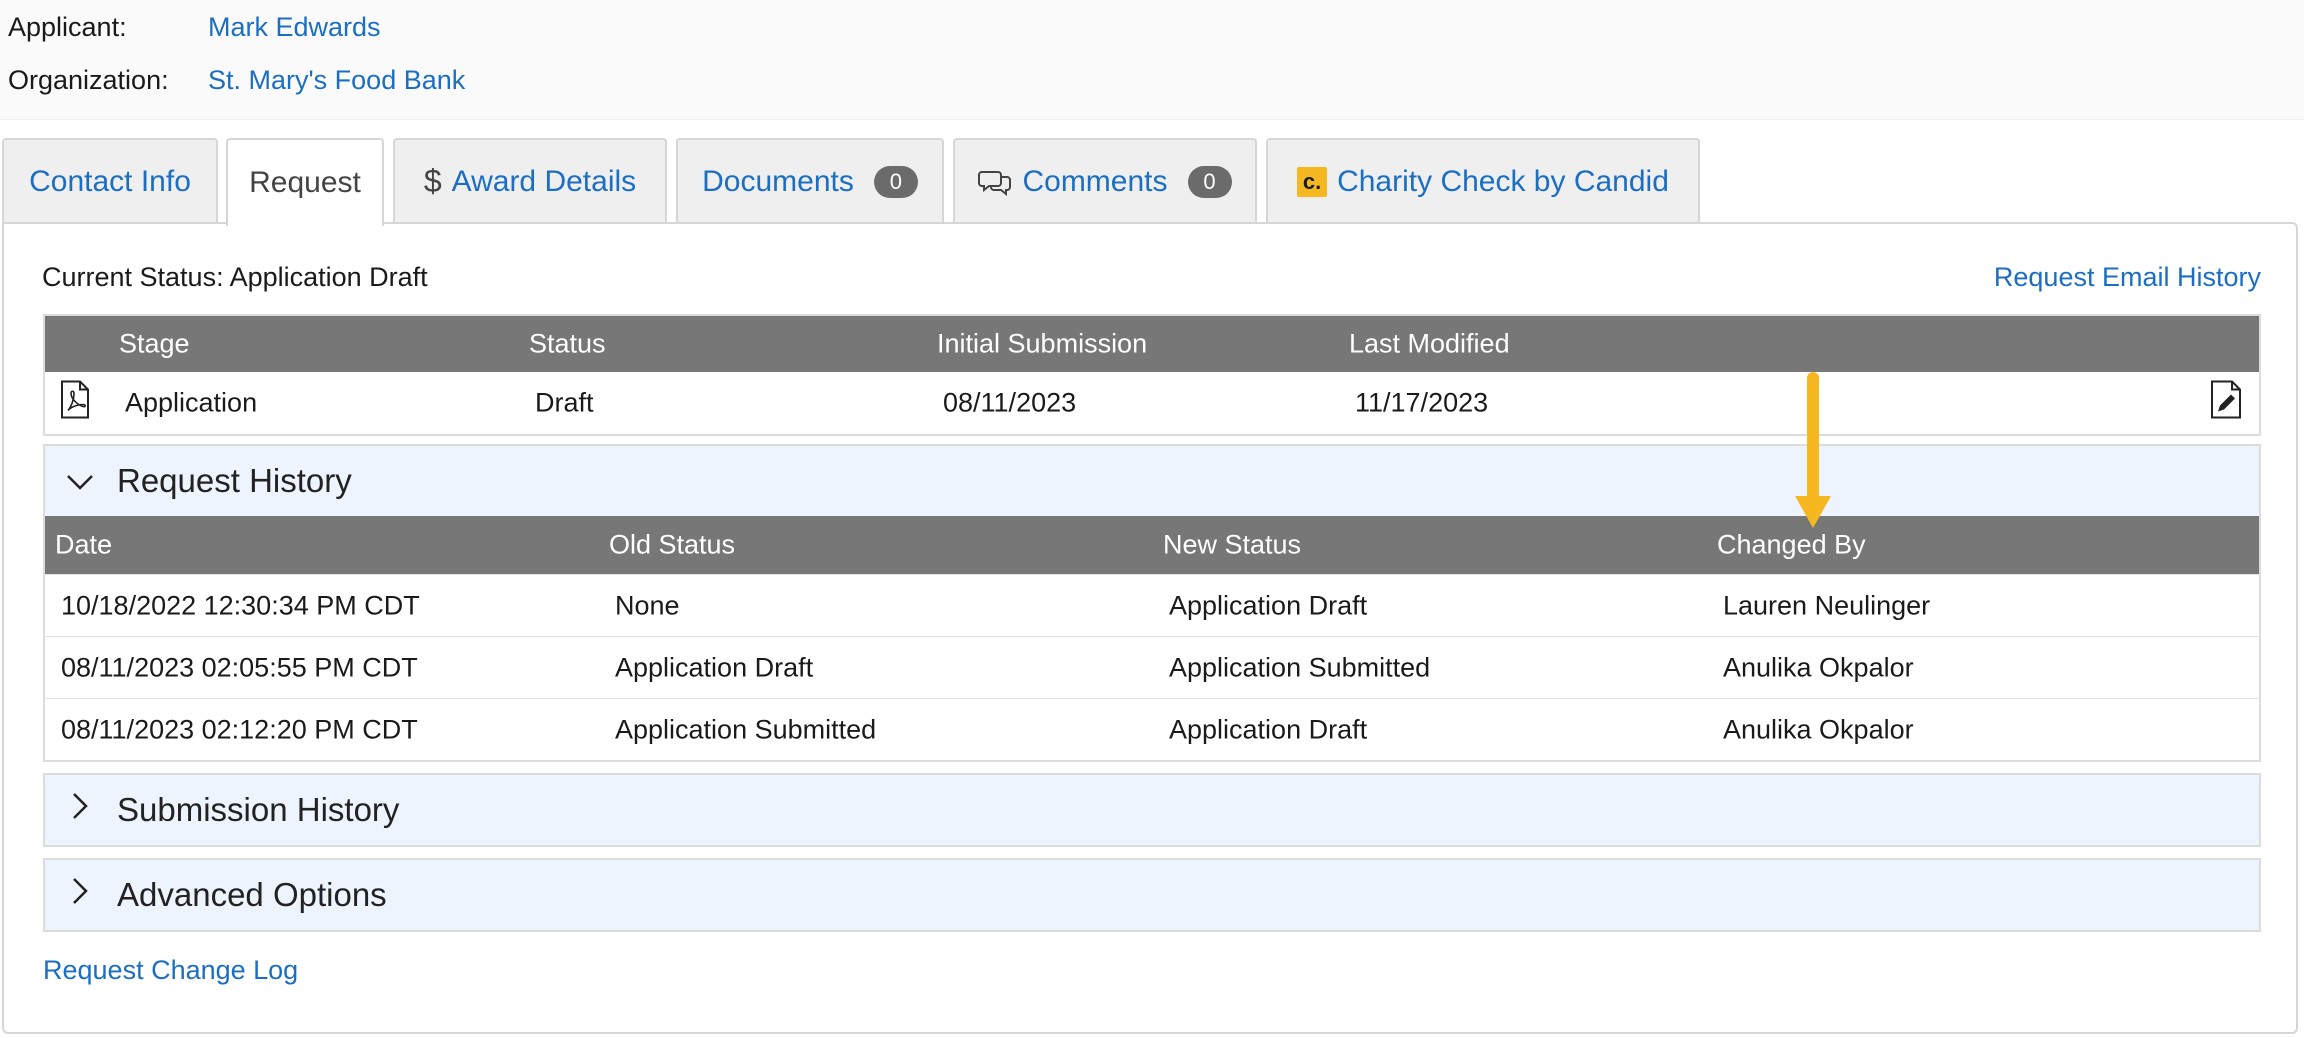  What do you see at coordinates (80, 481) in the screenshot?
I see `chevron-down-icon` at bounding box center [80, 481].